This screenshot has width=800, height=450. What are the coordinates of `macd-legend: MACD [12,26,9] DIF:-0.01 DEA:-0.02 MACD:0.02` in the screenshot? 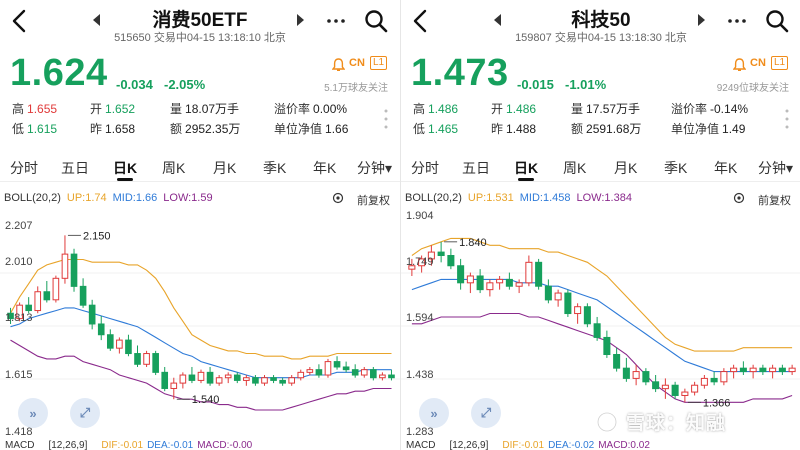 It's located at (528, 445).